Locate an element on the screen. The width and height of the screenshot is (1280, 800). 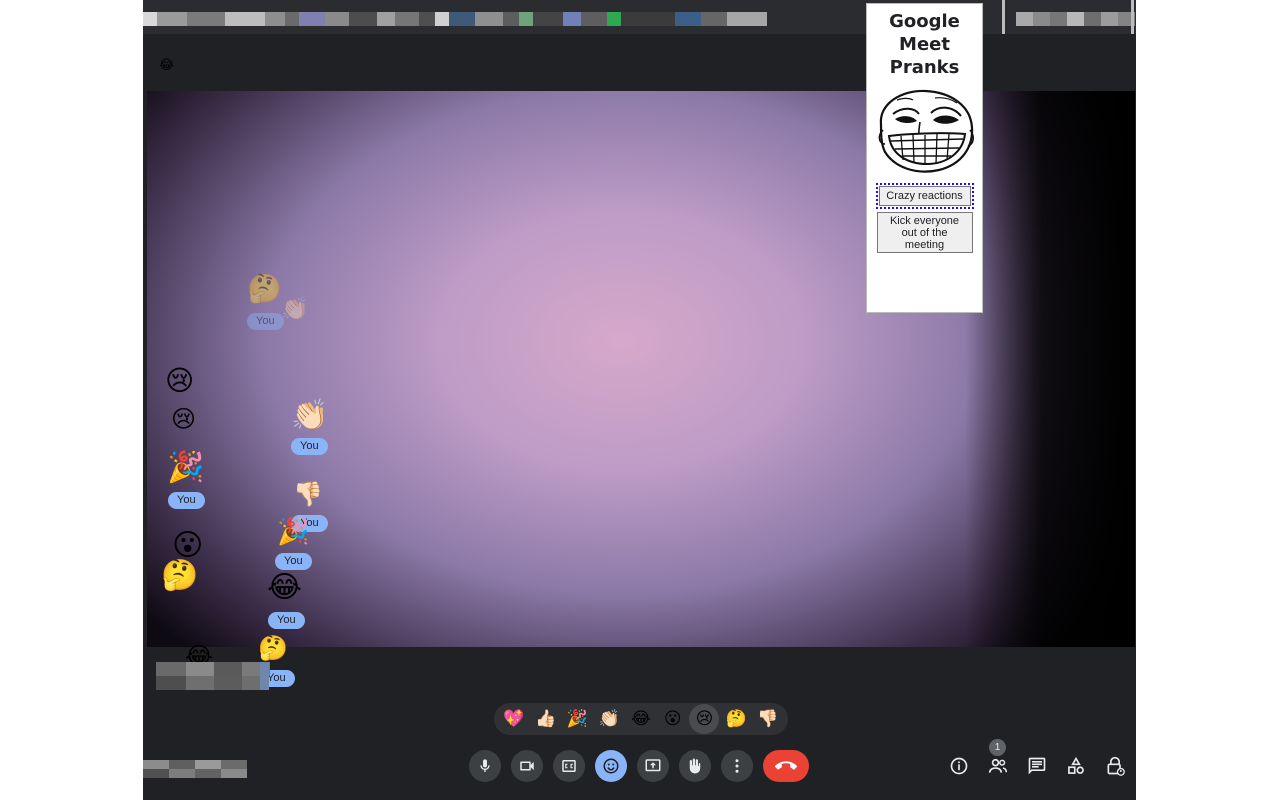
microphone-icon is located at coordinates (485, 765).